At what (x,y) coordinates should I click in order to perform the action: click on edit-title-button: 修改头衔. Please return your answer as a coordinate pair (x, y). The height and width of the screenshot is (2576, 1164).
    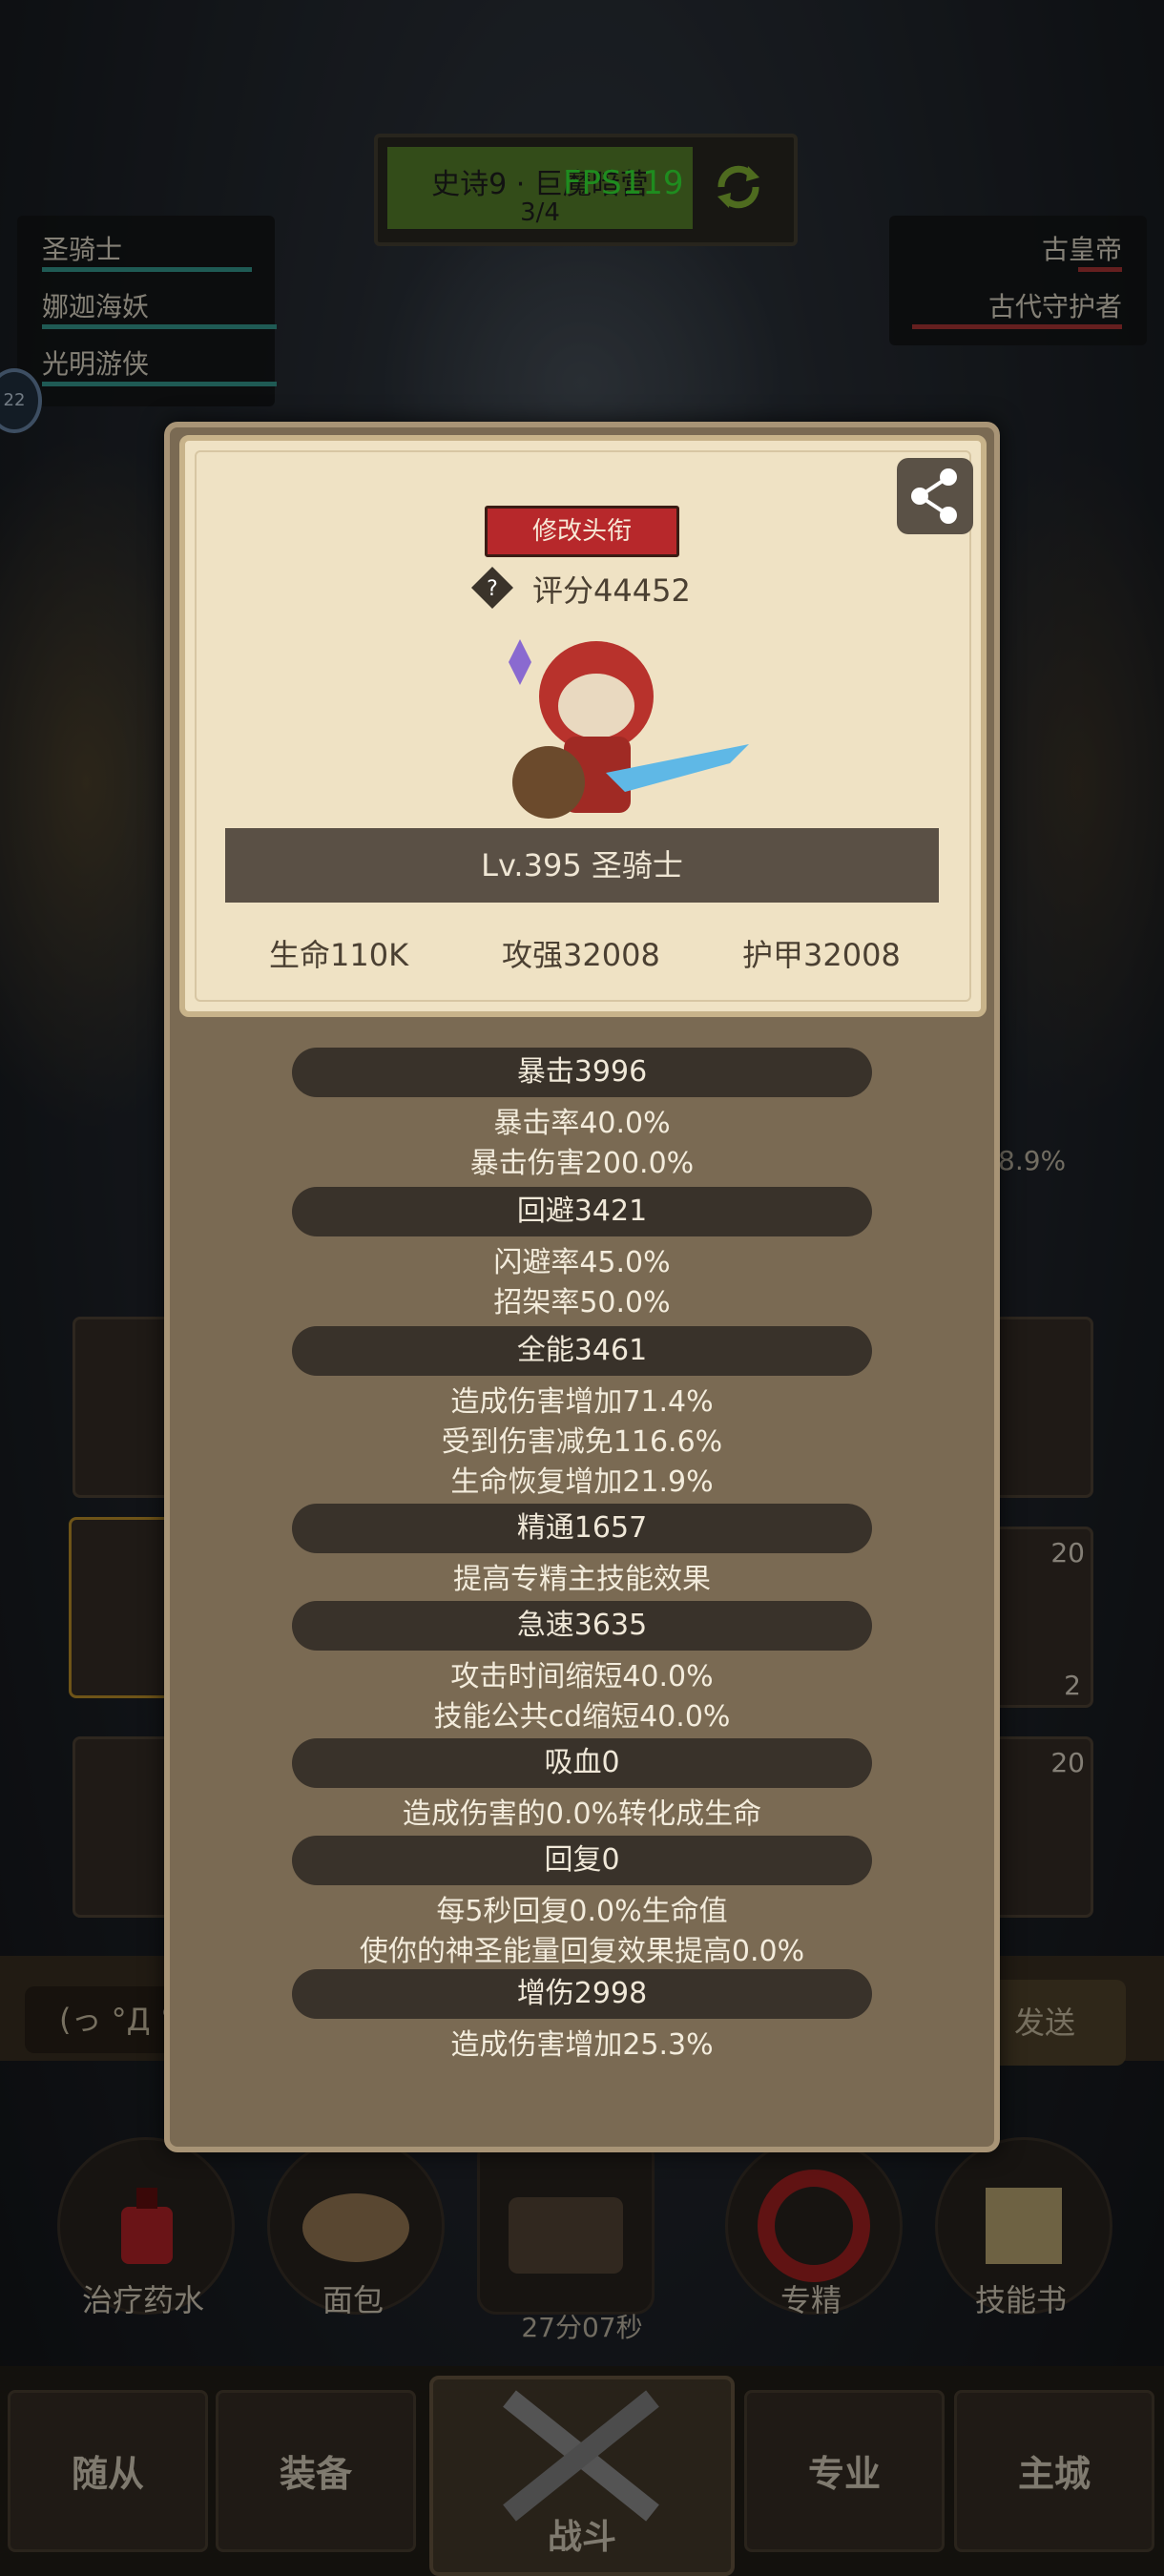
    Looking at the image, I should click on (582, 531).